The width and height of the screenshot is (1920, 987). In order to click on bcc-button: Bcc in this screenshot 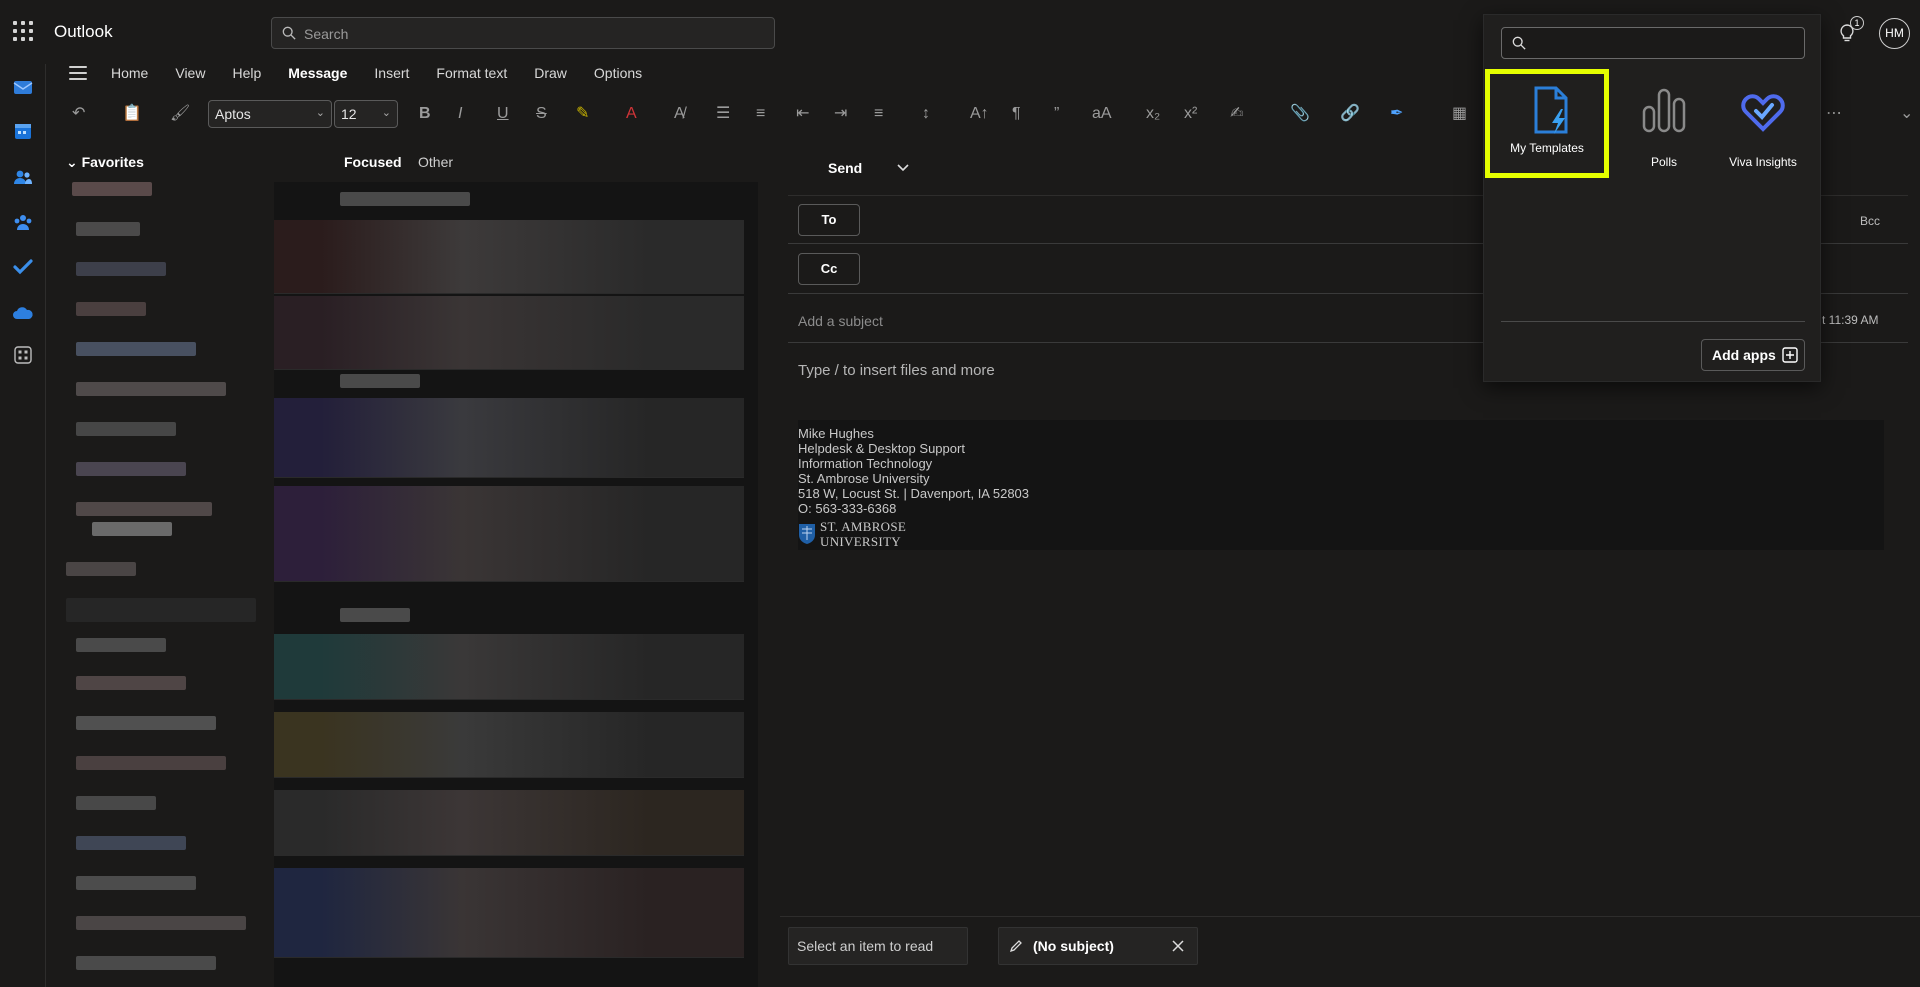, I will do `click(1870, 221)`.